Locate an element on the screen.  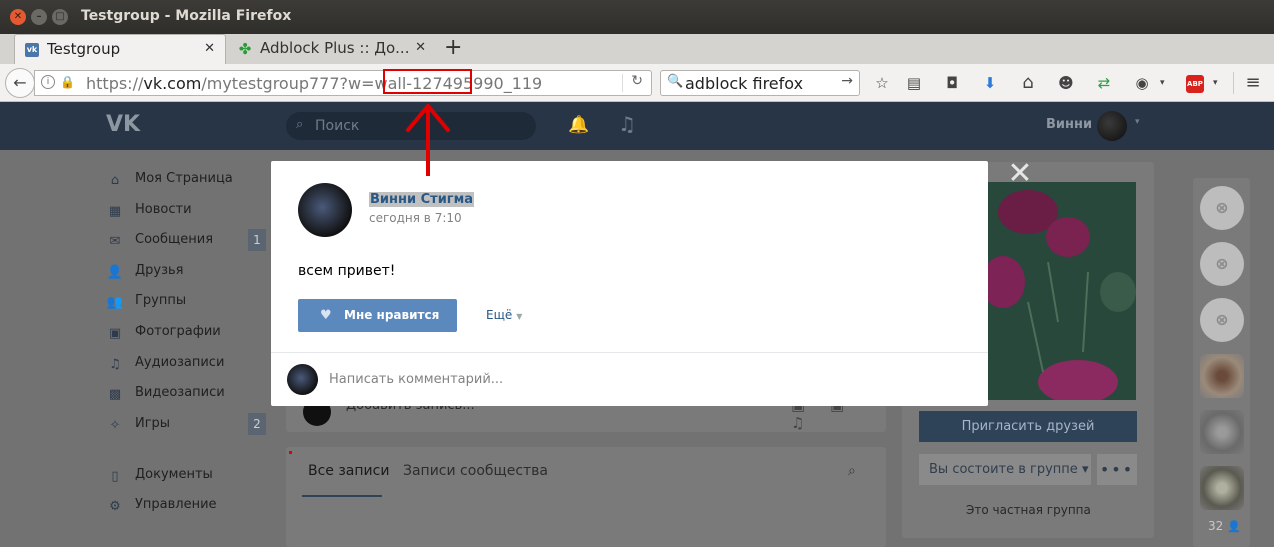
friends-count-value: 32 is located at coordinates (1216, 526).